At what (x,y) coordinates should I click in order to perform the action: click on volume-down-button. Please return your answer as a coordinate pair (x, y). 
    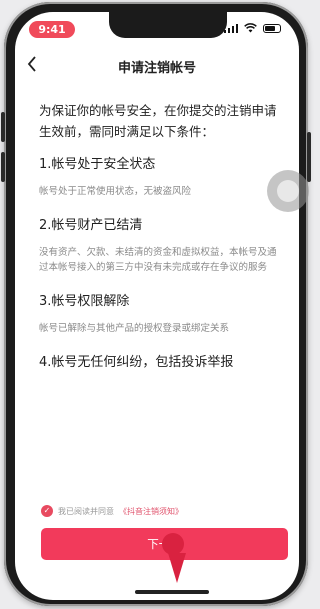
    Looking at the image, I should click on (3, 167).